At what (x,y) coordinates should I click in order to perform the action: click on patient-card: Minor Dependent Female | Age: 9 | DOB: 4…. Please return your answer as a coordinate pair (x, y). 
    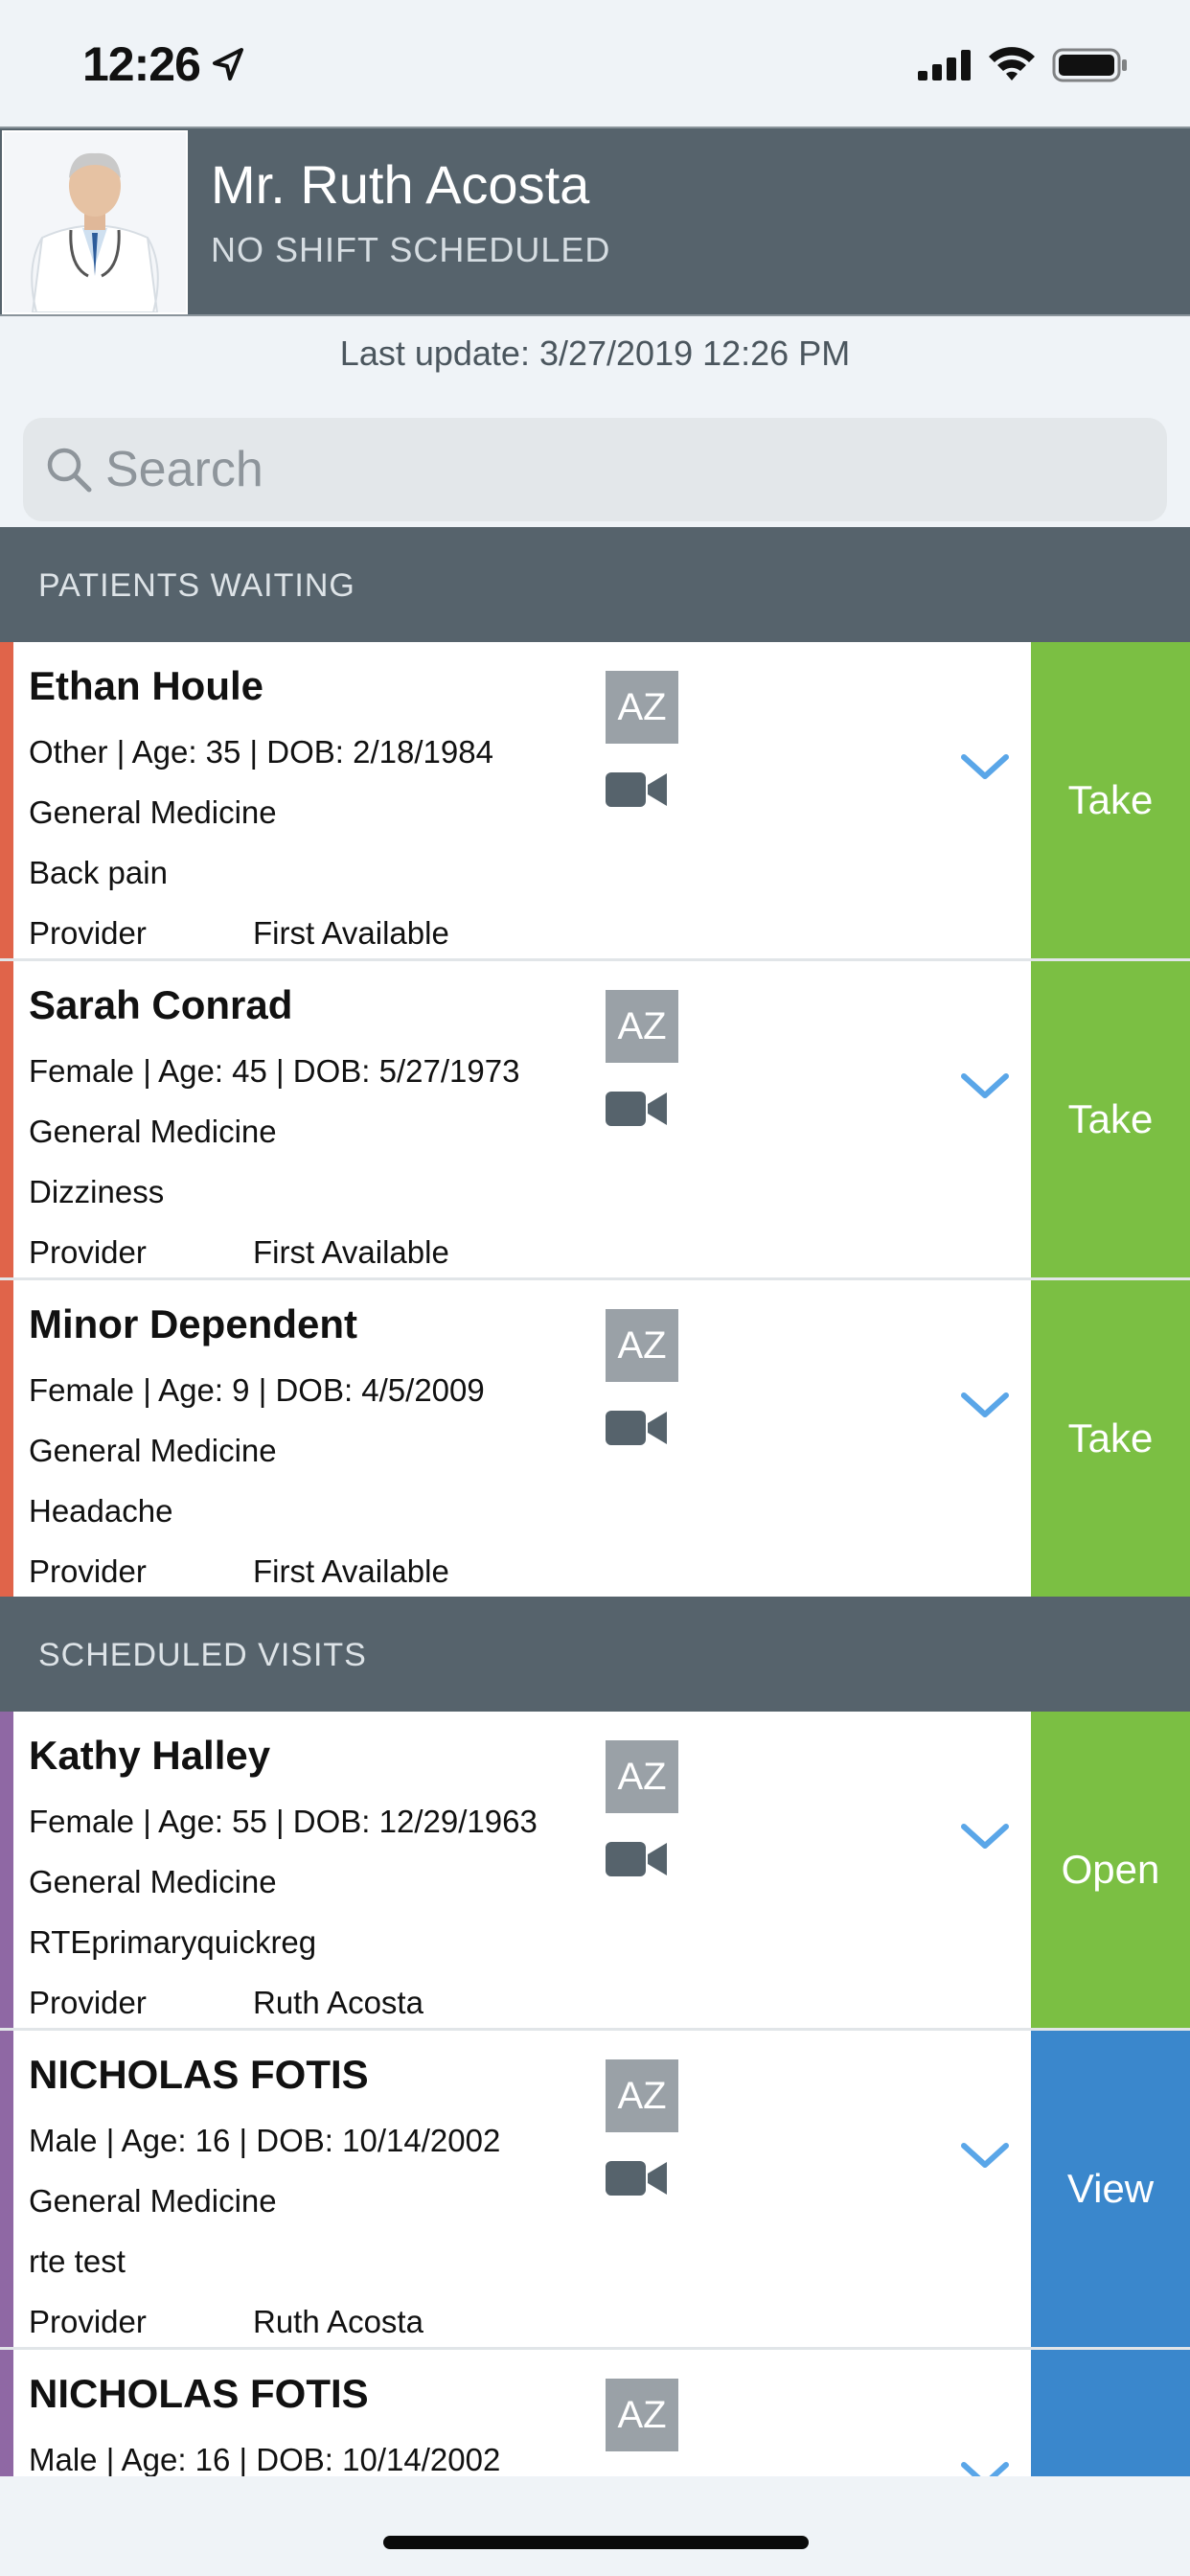
    Looking at the image, I should click on (595, 1438).